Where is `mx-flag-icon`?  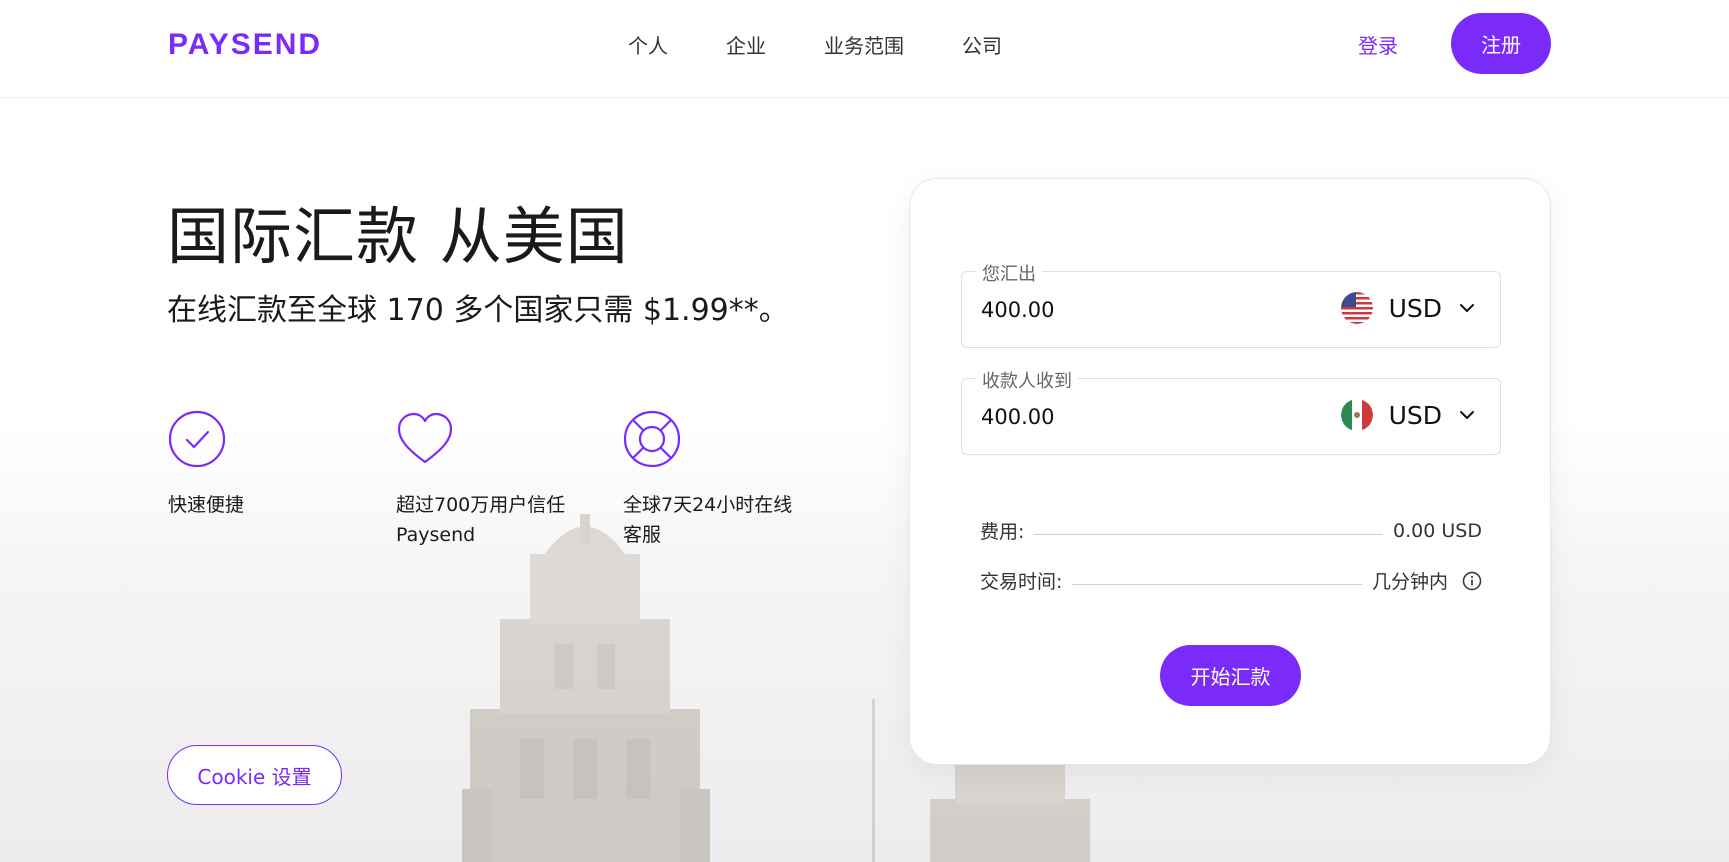
mx-flag-icon is located at coordinates (1356, 415).